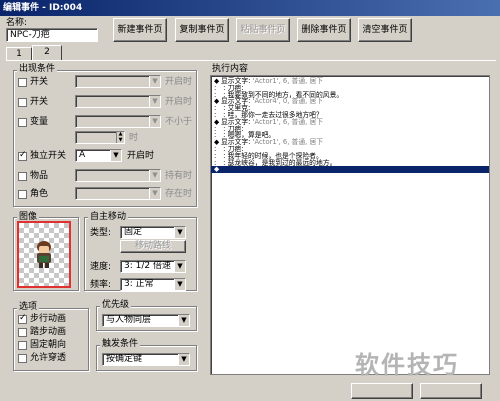 This screenshot has height=401, width=500. I want to click on through-checkbox, so click(22, 358).